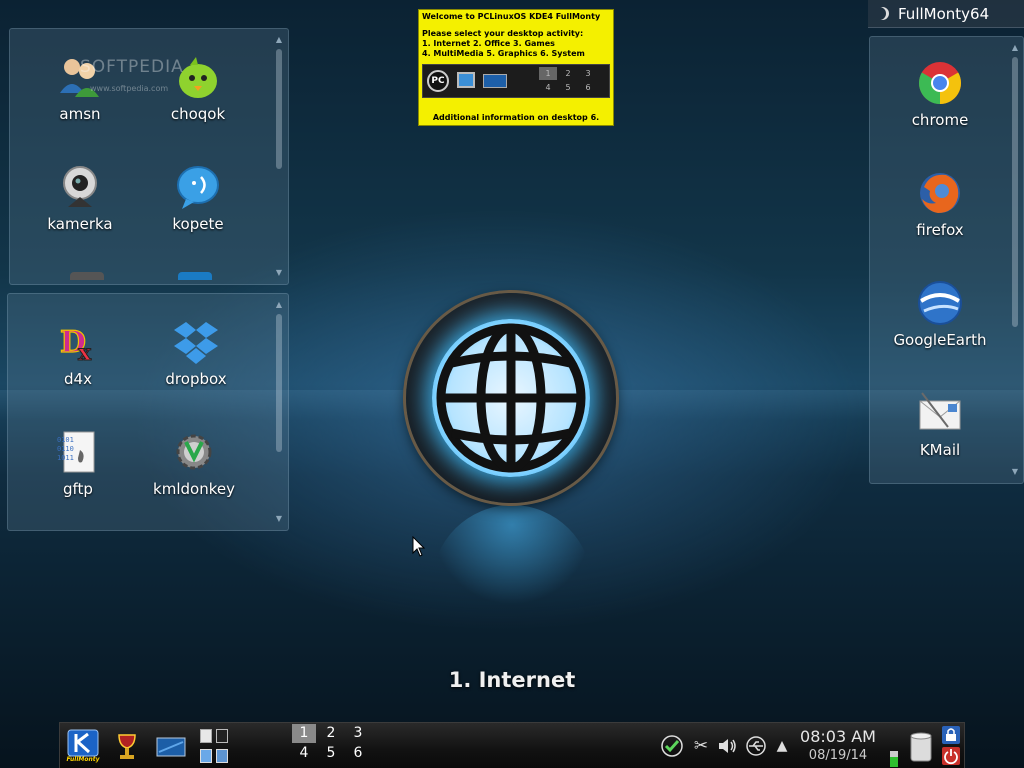 The height and width of the screenshot is (768, 1024). I want to click on activity-title: FullMonty64, so click(944, 14).